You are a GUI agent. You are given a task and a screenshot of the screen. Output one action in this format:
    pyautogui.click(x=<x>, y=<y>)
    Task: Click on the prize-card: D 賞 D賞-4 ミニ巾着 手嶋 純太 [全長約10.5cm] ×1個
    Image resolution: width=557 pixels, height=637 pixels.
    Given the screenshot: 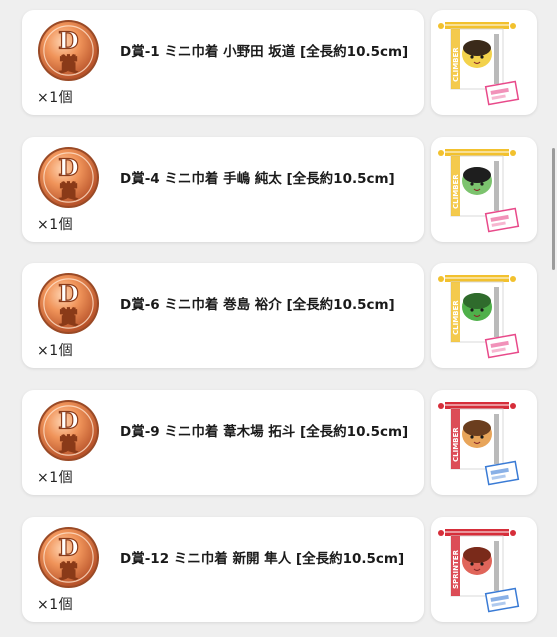 What is the action you would take?
    pyautogui.click(x=223, y=189)
    